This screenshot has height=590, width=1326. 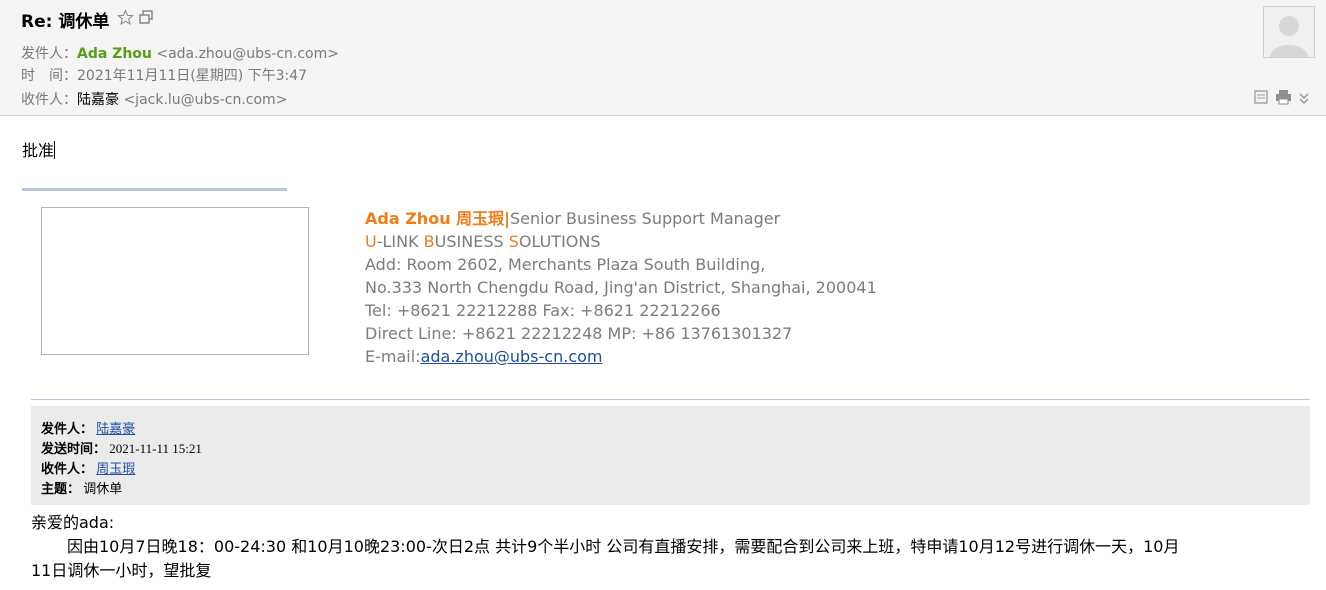 What do you see at coordinates (114, 54) in the screenshot?
I see `from-name: Ada Zhou` at bounding box center [114, 54].